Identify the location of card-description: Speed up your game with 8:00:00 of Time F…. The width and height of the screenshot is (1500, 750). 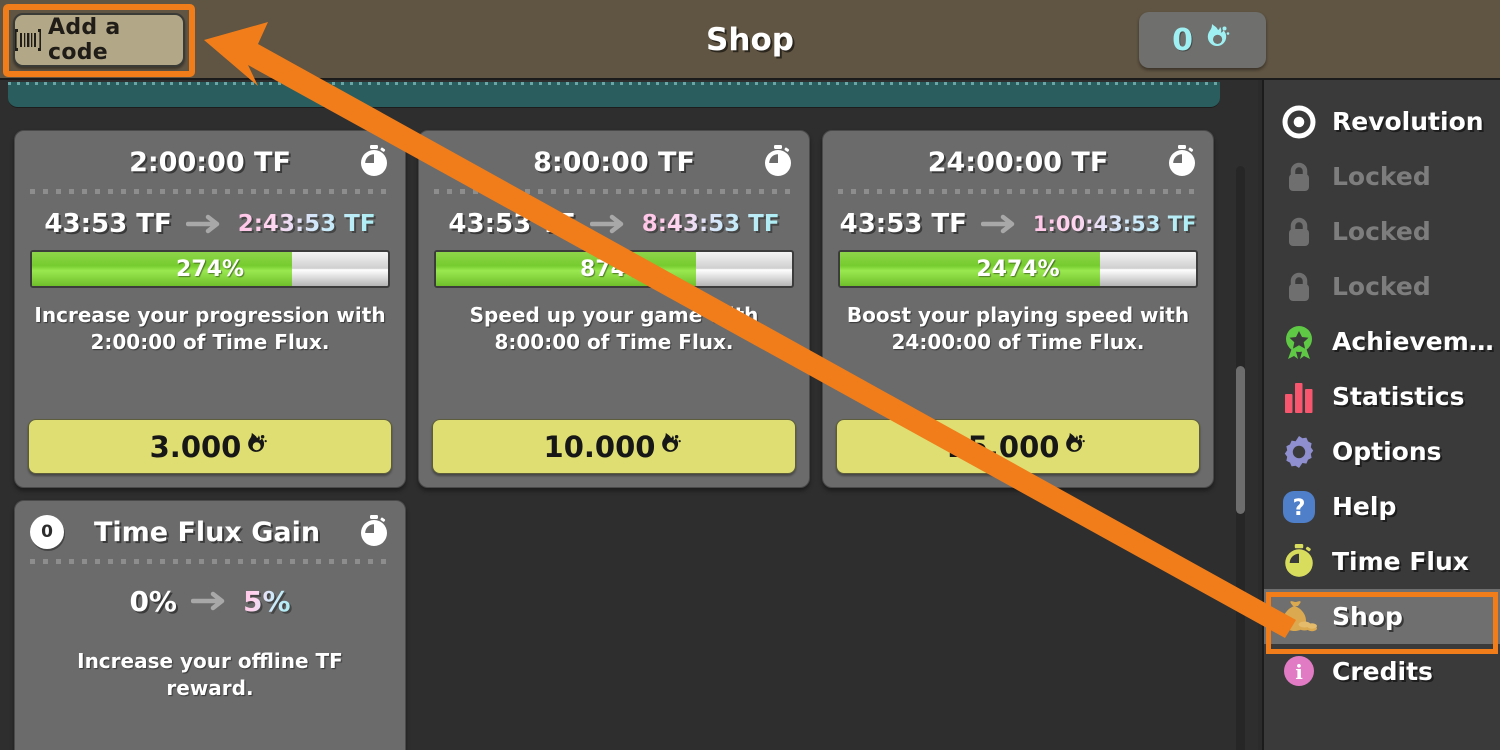
(614, 328).